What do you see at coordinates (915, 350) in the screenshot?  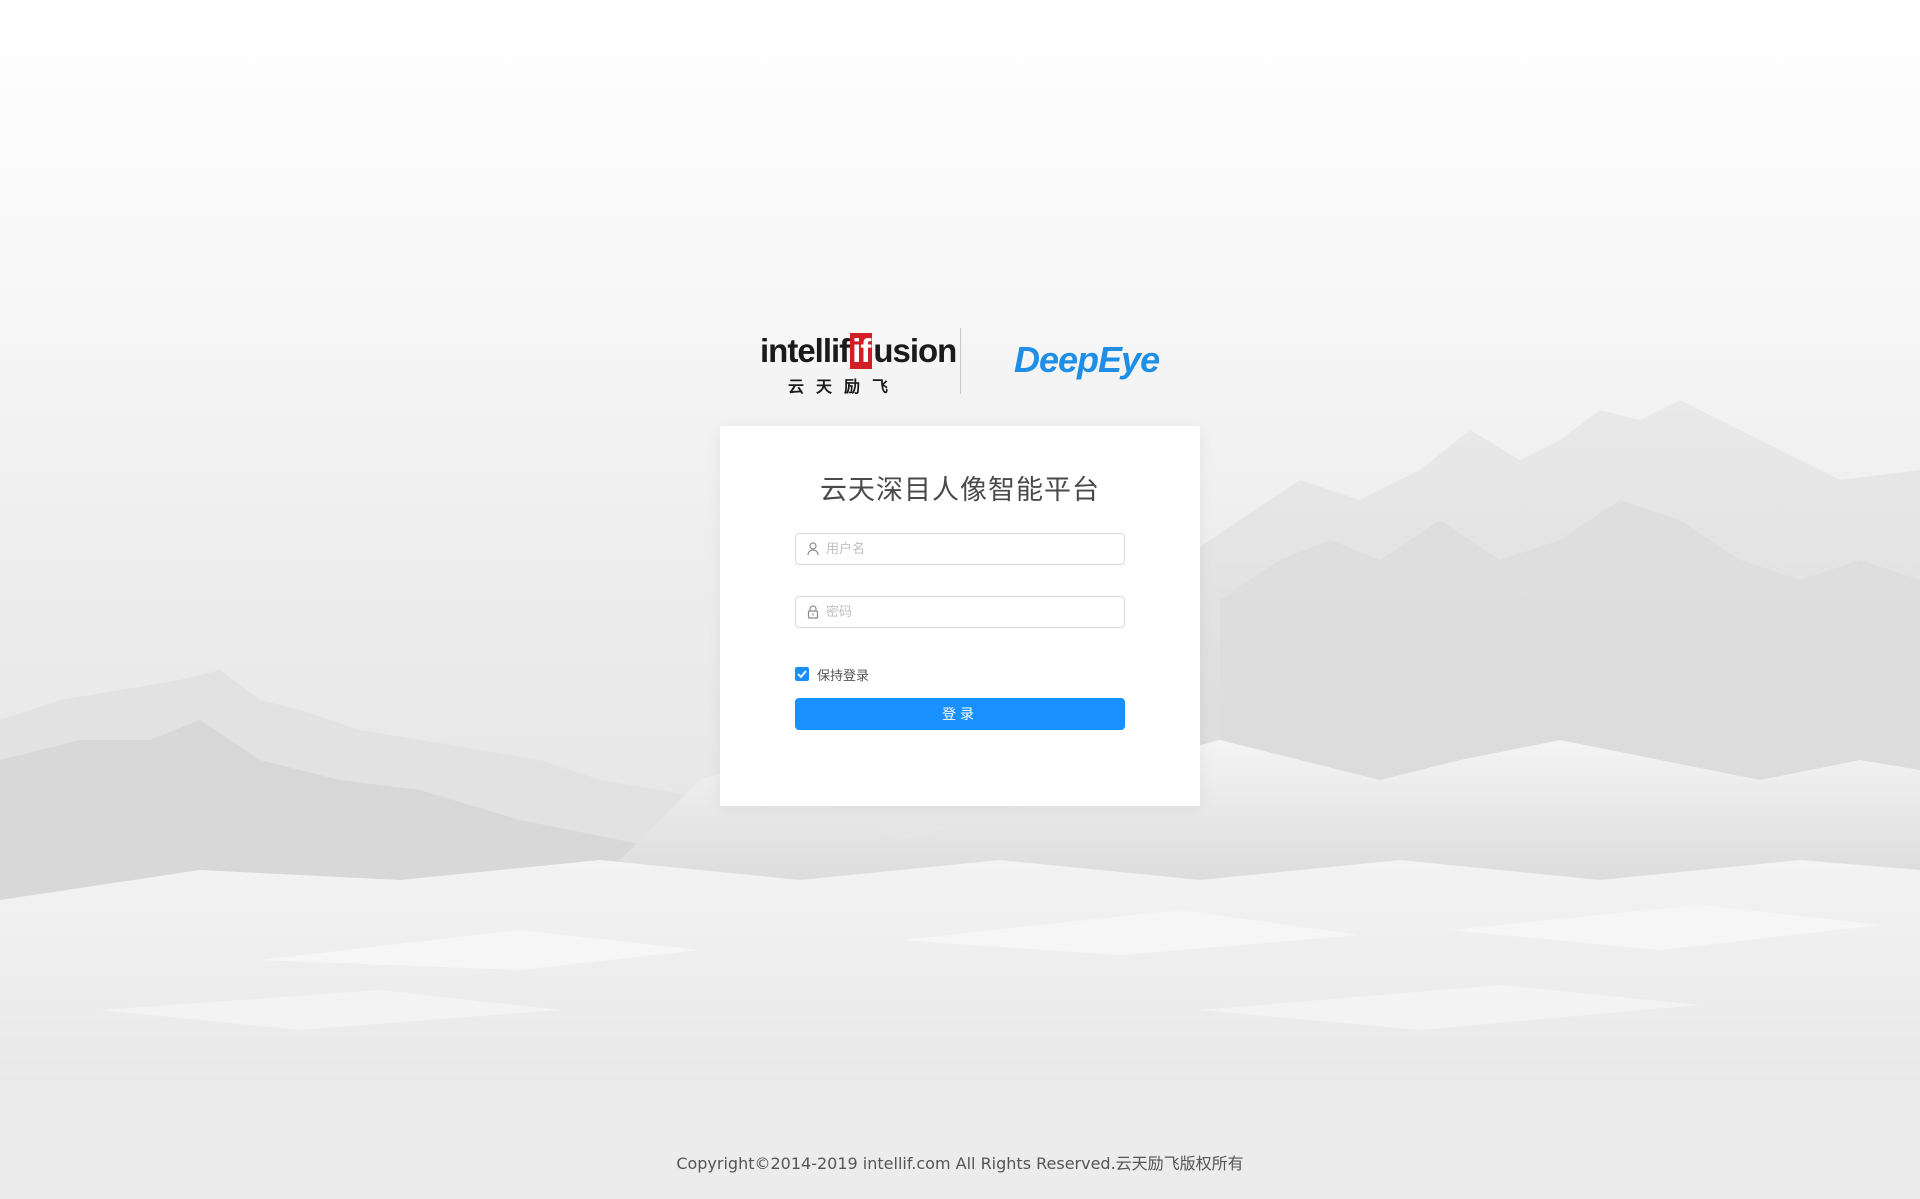 I see `logo-text-suffix: usion` at bounding box center [915, 350].